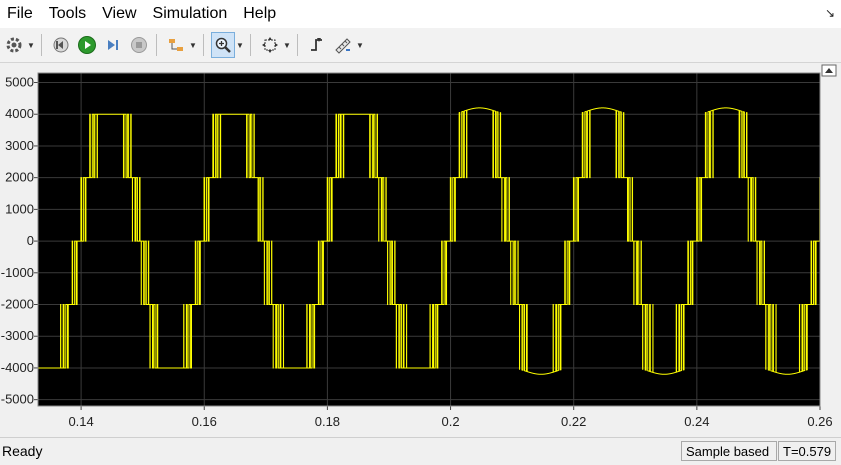 This screenshot has height=465, width=841. What do you see at coordinates (22, 451) in the screenshot?
I see `status-ready: Ready` at bounding box center [22, 451].